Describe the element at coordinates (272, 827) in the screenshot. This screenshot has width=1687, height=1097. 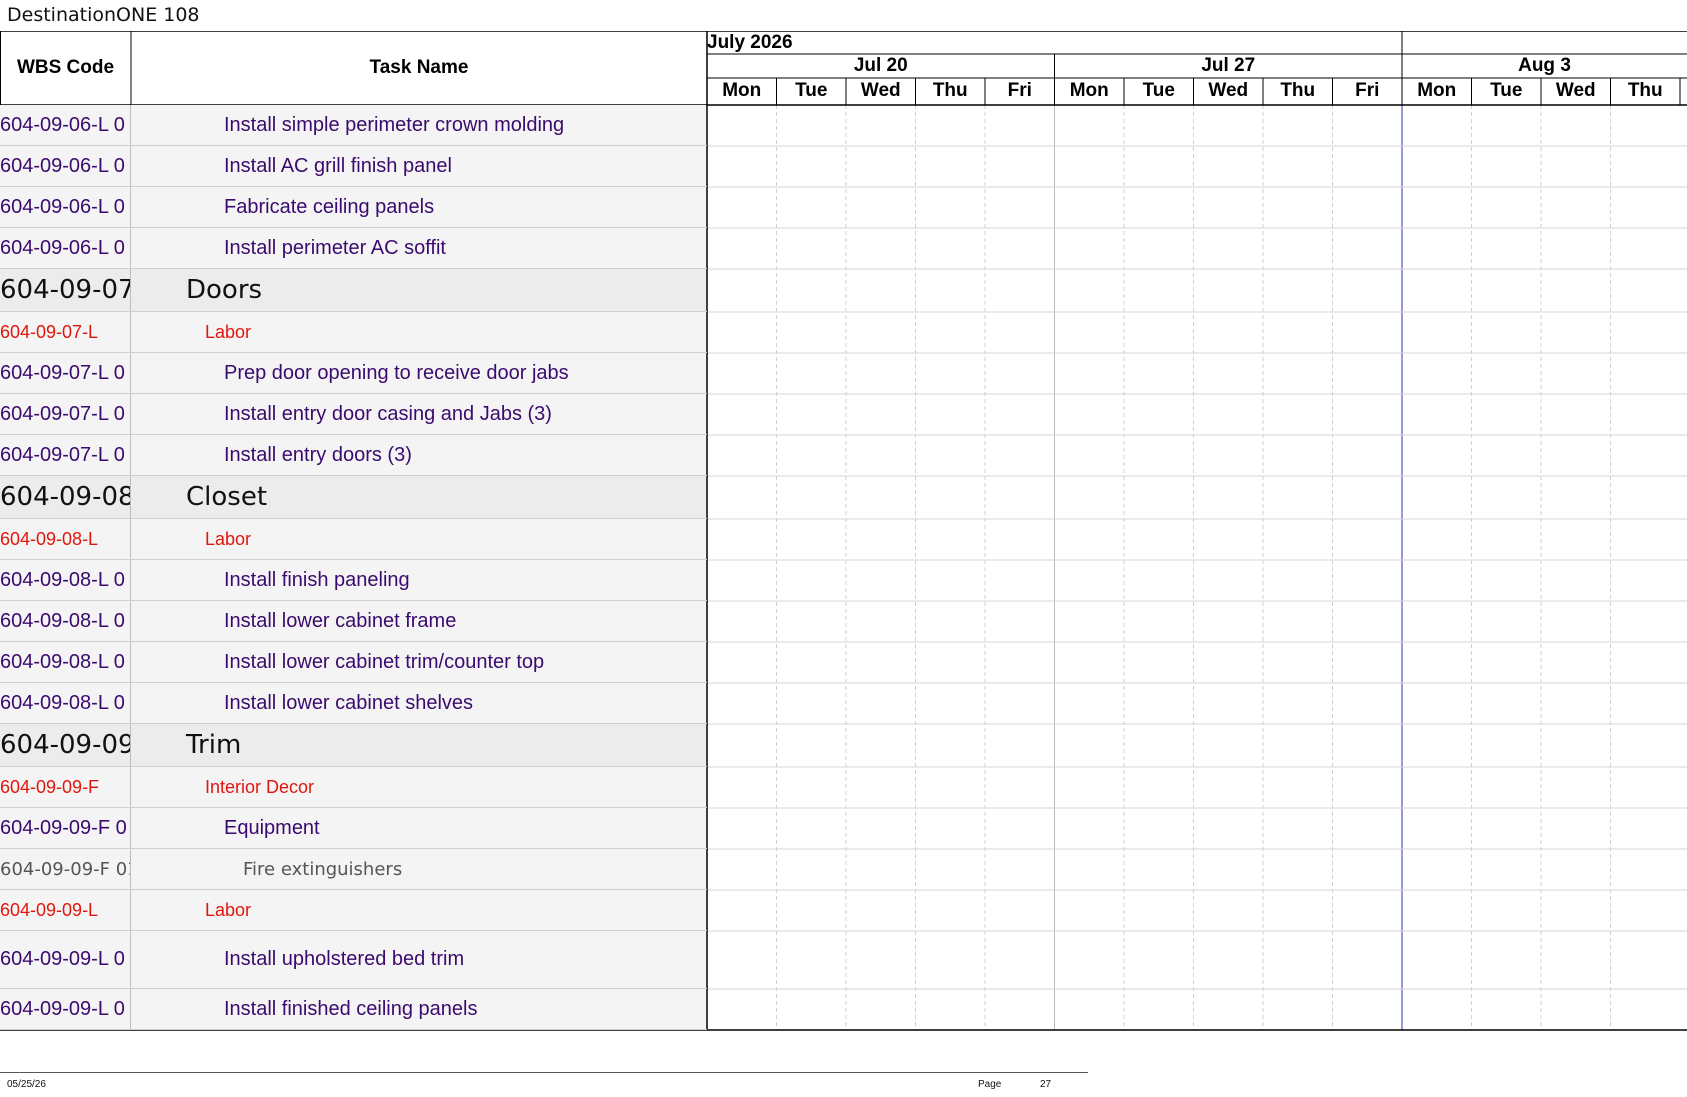
I see `task-name: Equipment` at that location.